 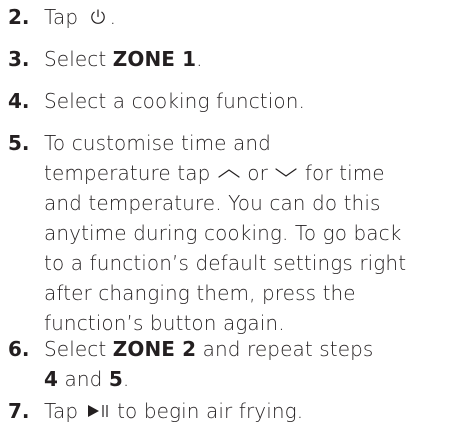 I want to click on play-pause-icon, so click(x=98, y=411).